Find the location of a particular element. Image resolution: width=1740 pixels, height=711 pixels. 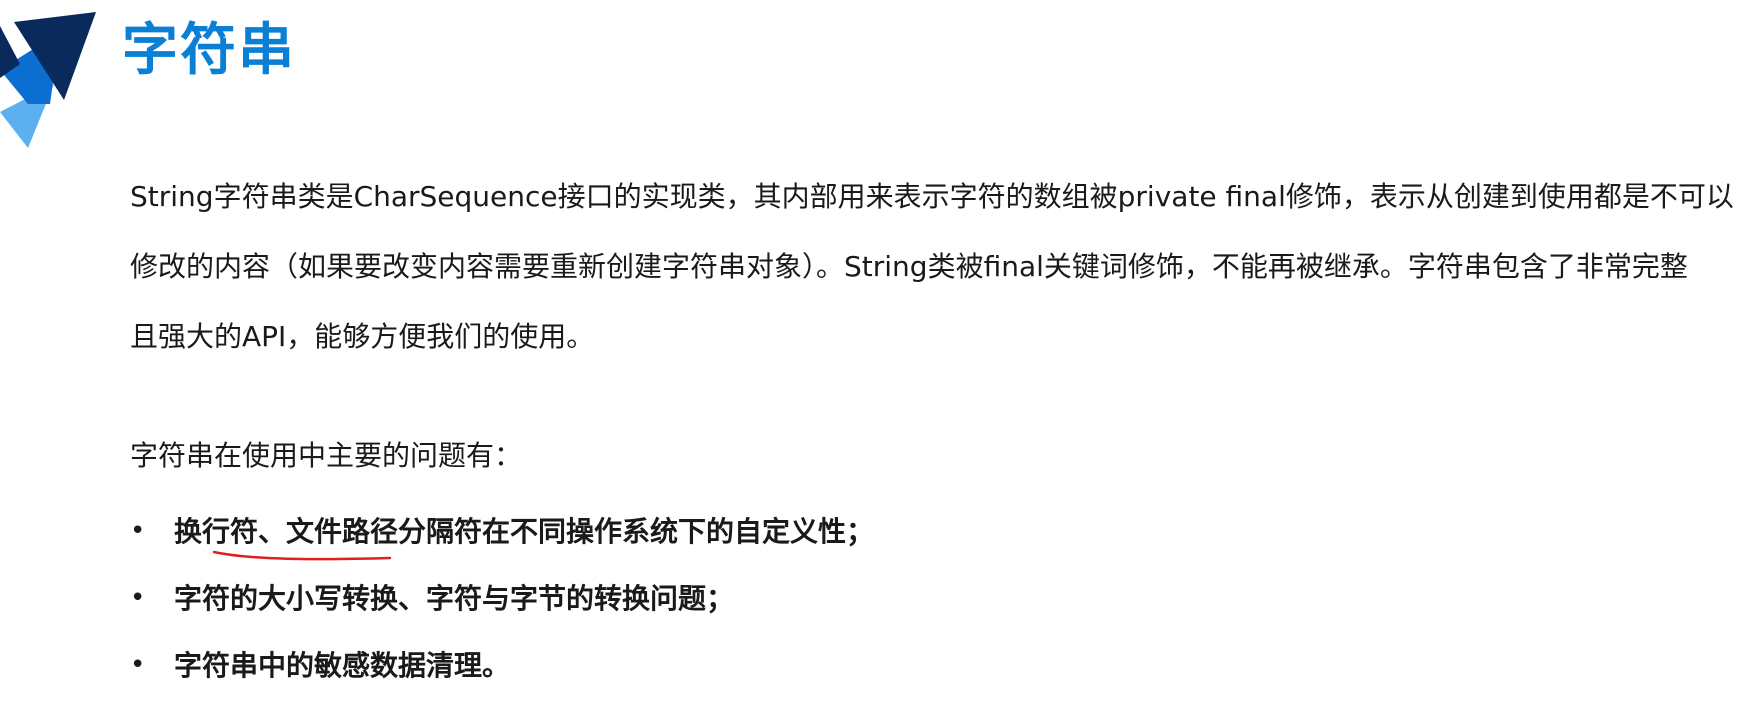

list-item: • 字符串中的敏感数据清理。 is located at coordinates (501, 665).